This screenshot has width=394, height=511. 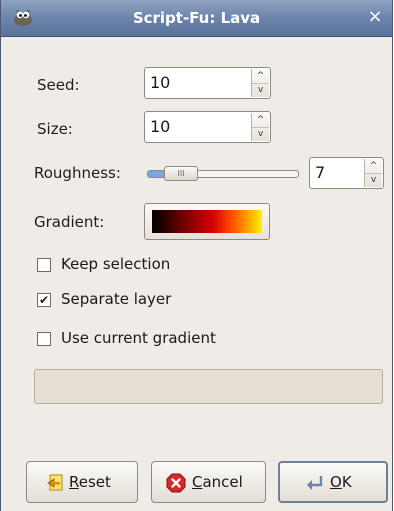 What do you see at coordinates (115, 264) in the screenshot?
I see `keep-selection-label: Keep selection` at bounding box center [115, 264].